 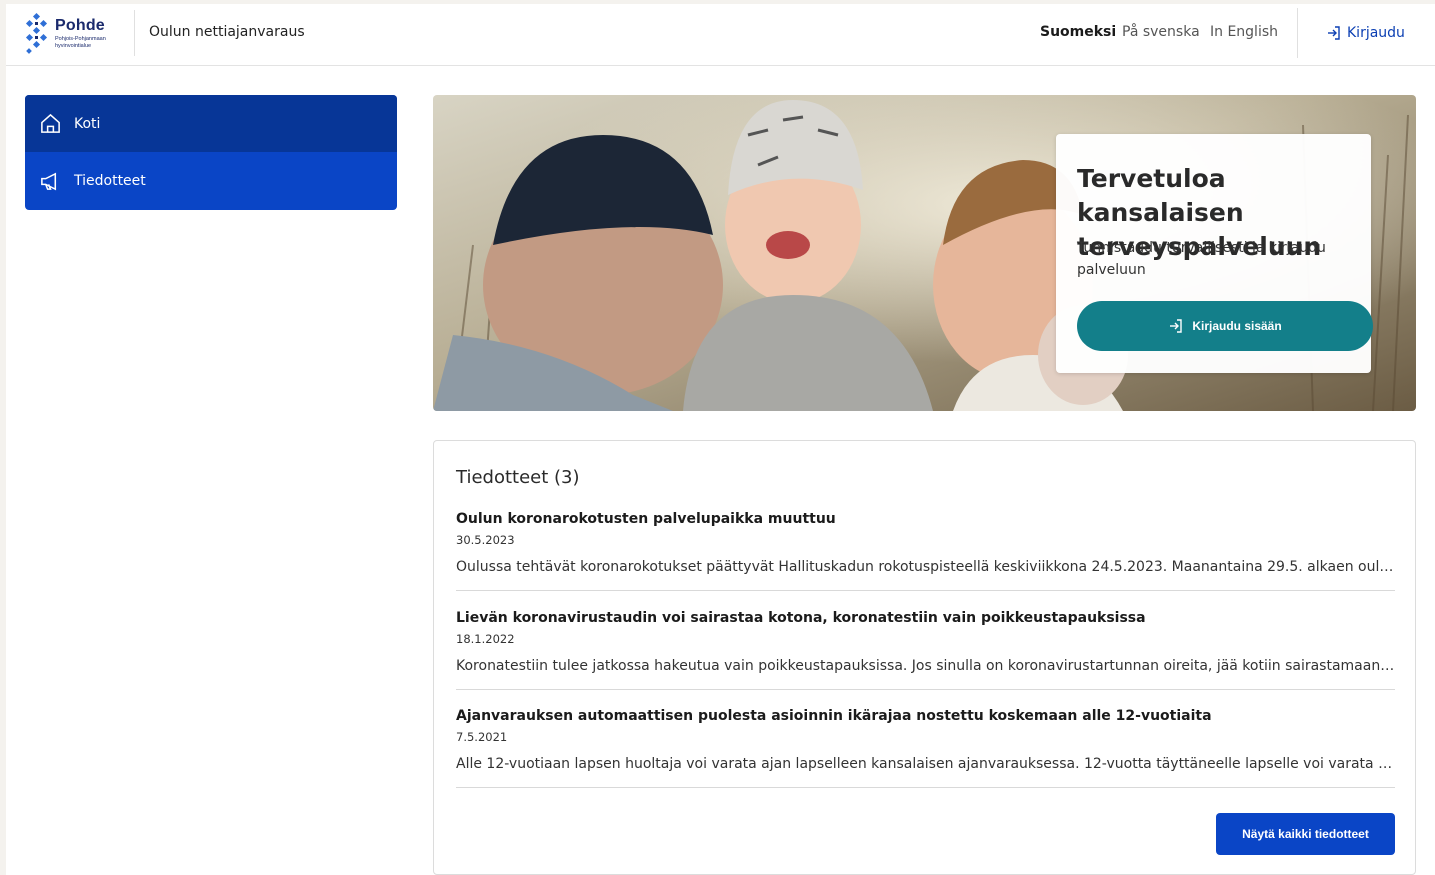 I want to click on show-all-news-button: Näytä kaikki tiedotteet, so click(x=1305, y=834).